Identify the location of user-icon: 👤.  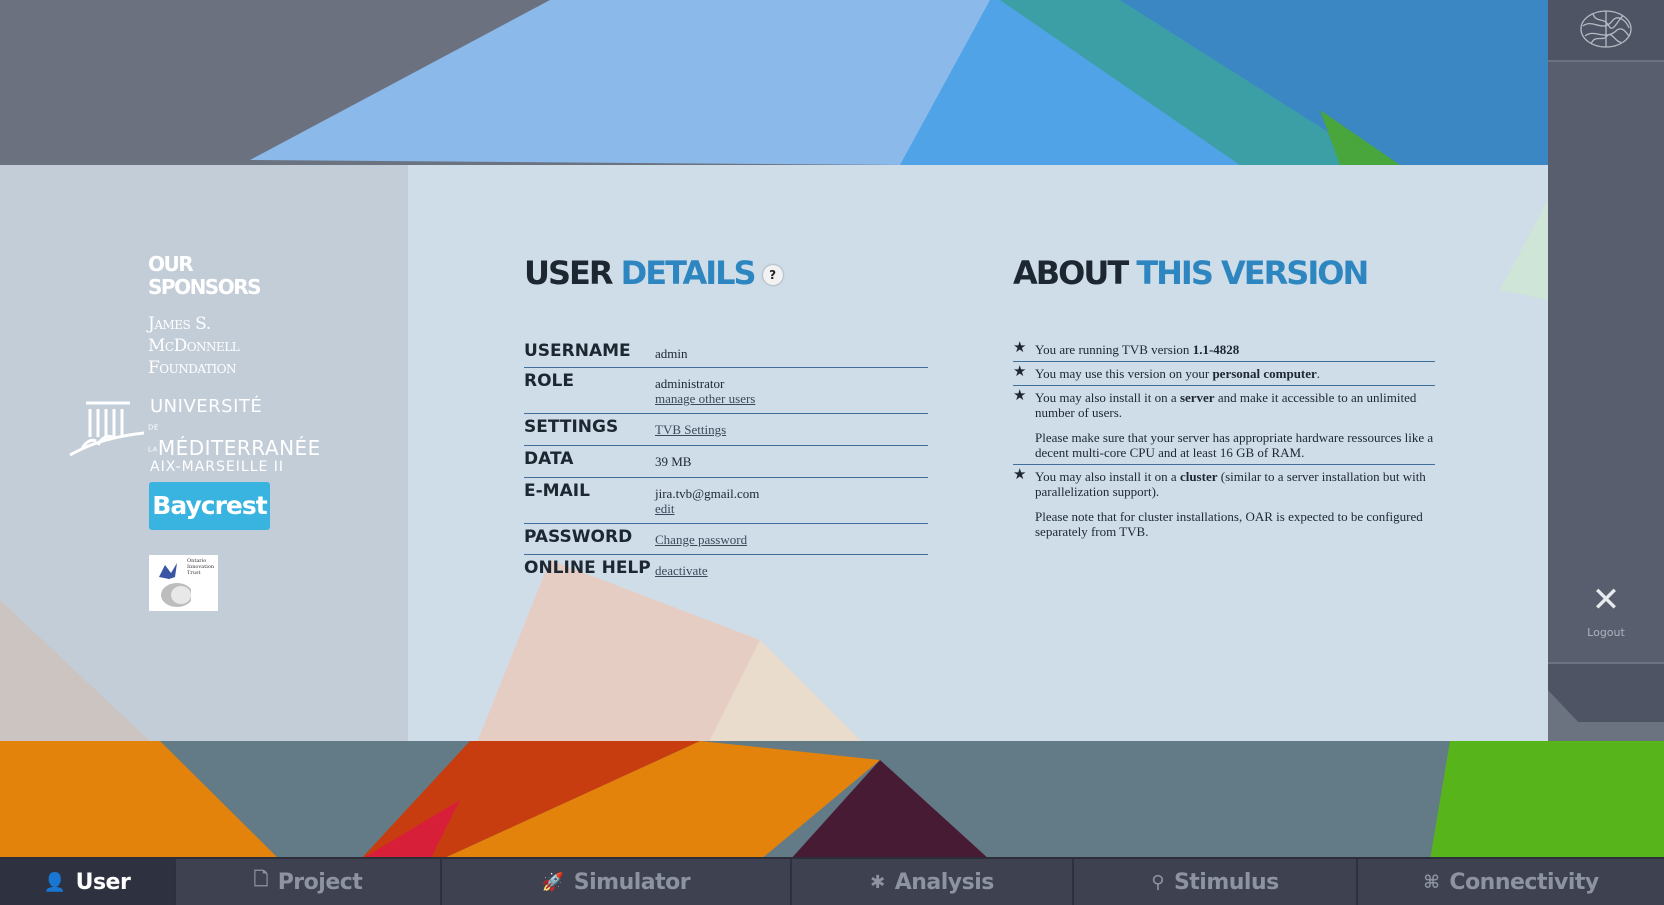
(54, 882).